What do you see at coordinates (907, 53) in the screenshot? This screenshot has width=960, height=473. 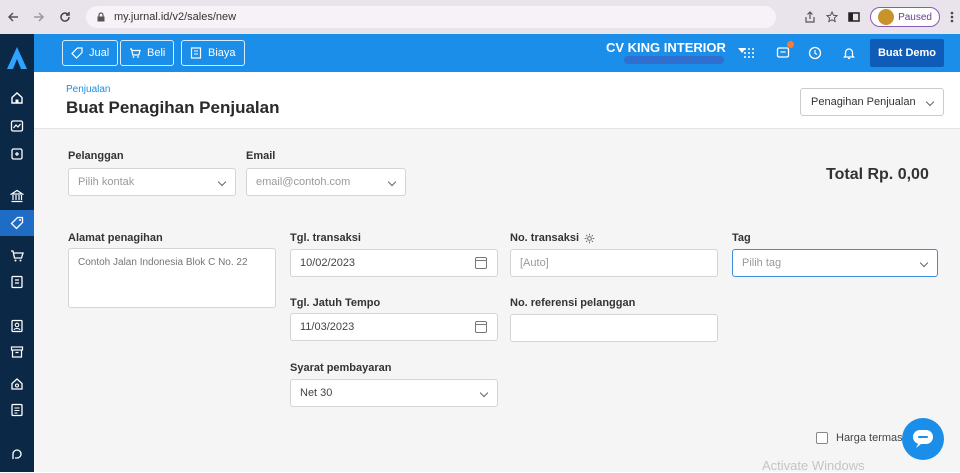 I see `buat-demo-button: Buat Demo` at bounding box center [907, 53].